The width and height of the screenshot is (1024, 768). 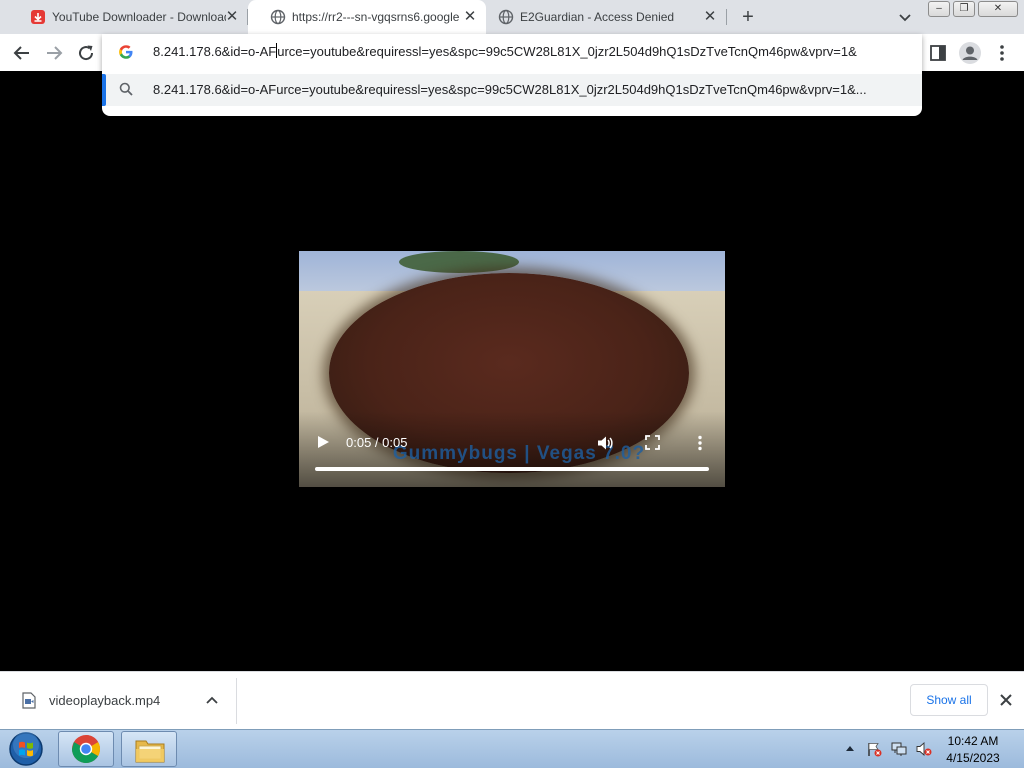 What do you see at coordinates (998, 9) in the screenshot?
I see `close-window-button: ✕` at bounding box center [998, 9].